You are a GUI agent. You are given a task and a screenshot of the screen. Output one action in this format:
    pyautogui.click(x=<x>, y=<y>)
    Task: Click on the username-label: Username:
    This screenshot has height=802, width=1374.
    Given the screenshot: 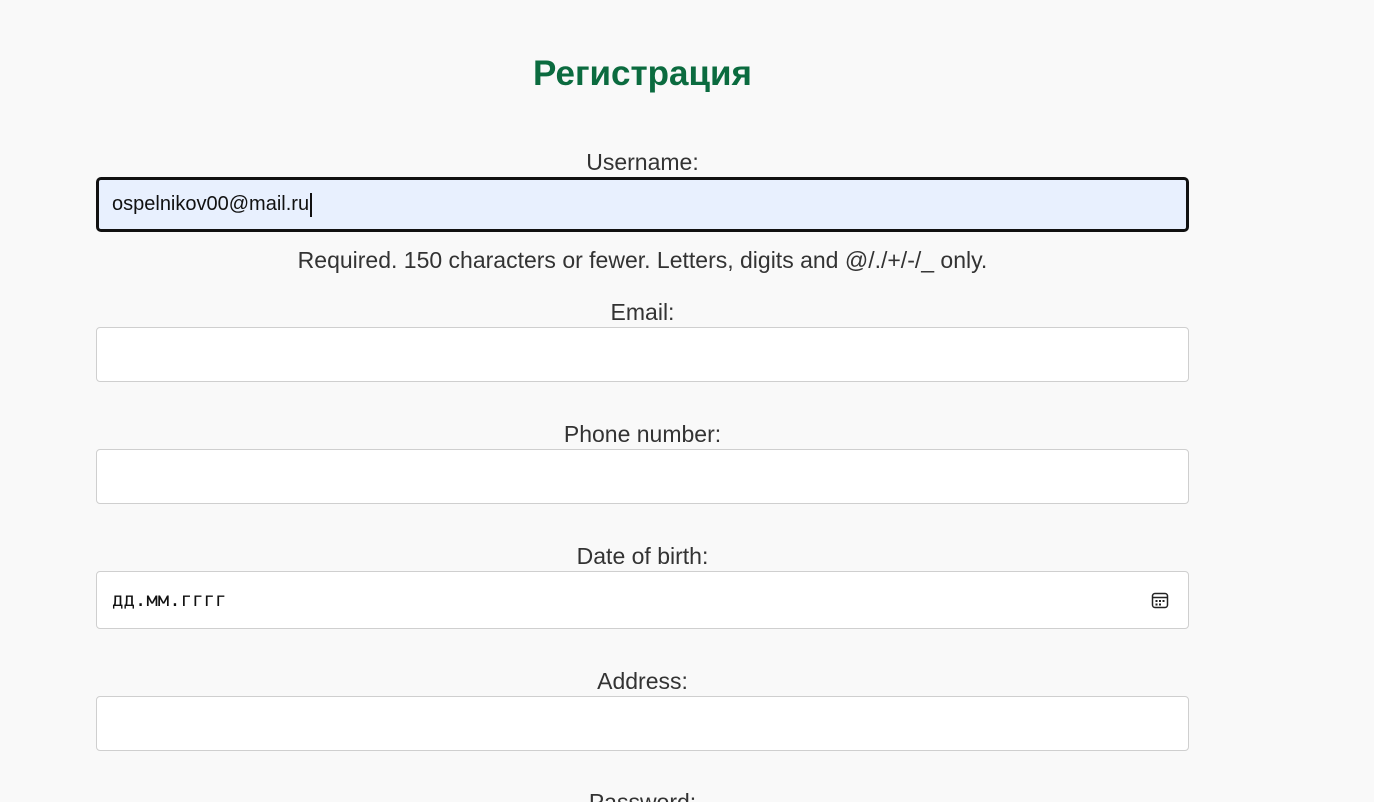 What is the action you would take?
    pyautogui.click(x=642, y=162)
    